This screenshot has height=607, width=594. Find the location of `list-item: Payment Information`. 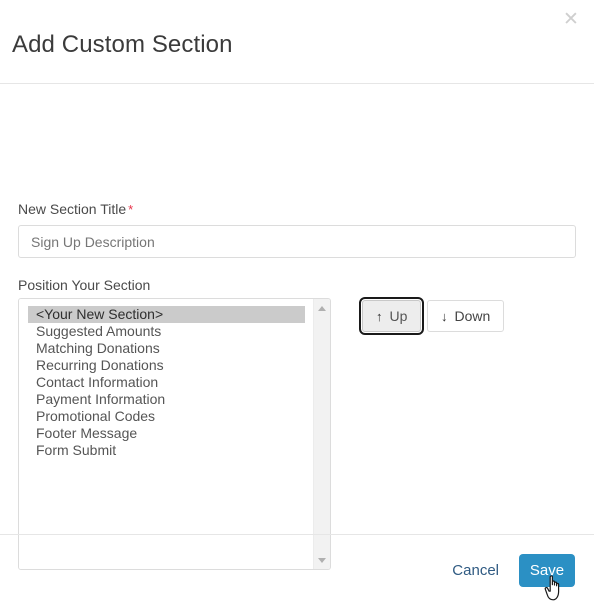

list-item: Payment Information is located at coordinates (166, 399).